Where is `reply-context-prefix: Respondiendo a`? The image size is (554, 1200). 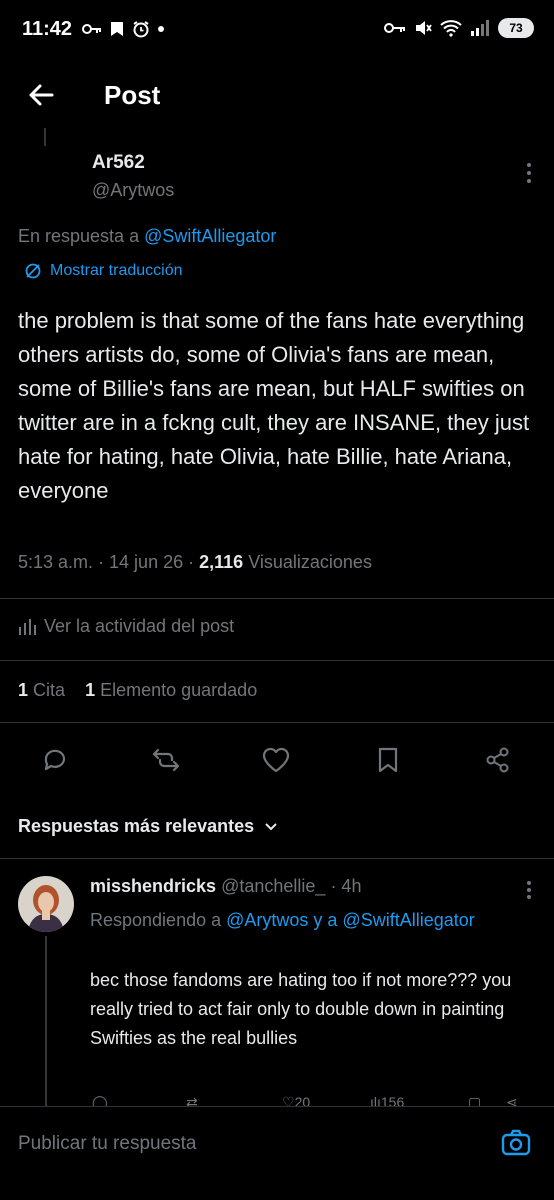 reply-context-prefix: Respondiendo a is located at coordinates (156, 920).